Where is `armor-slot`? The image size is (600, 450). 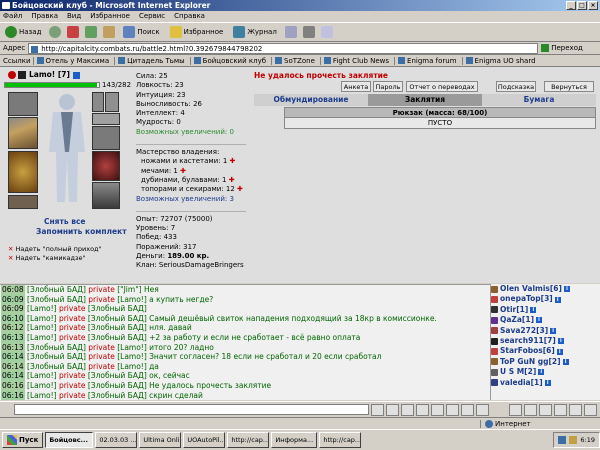 armor-slot is located at coordinates (23, 172).